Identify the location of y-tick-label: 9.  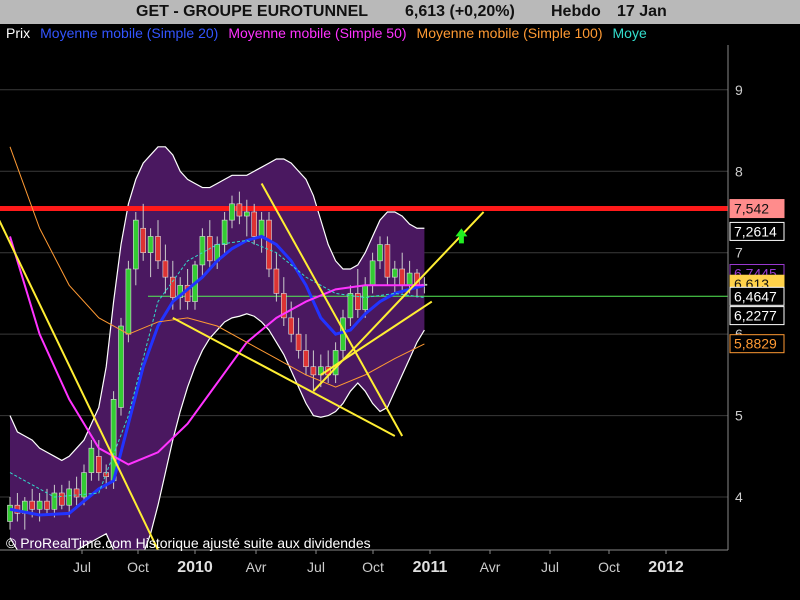
(739, 90).